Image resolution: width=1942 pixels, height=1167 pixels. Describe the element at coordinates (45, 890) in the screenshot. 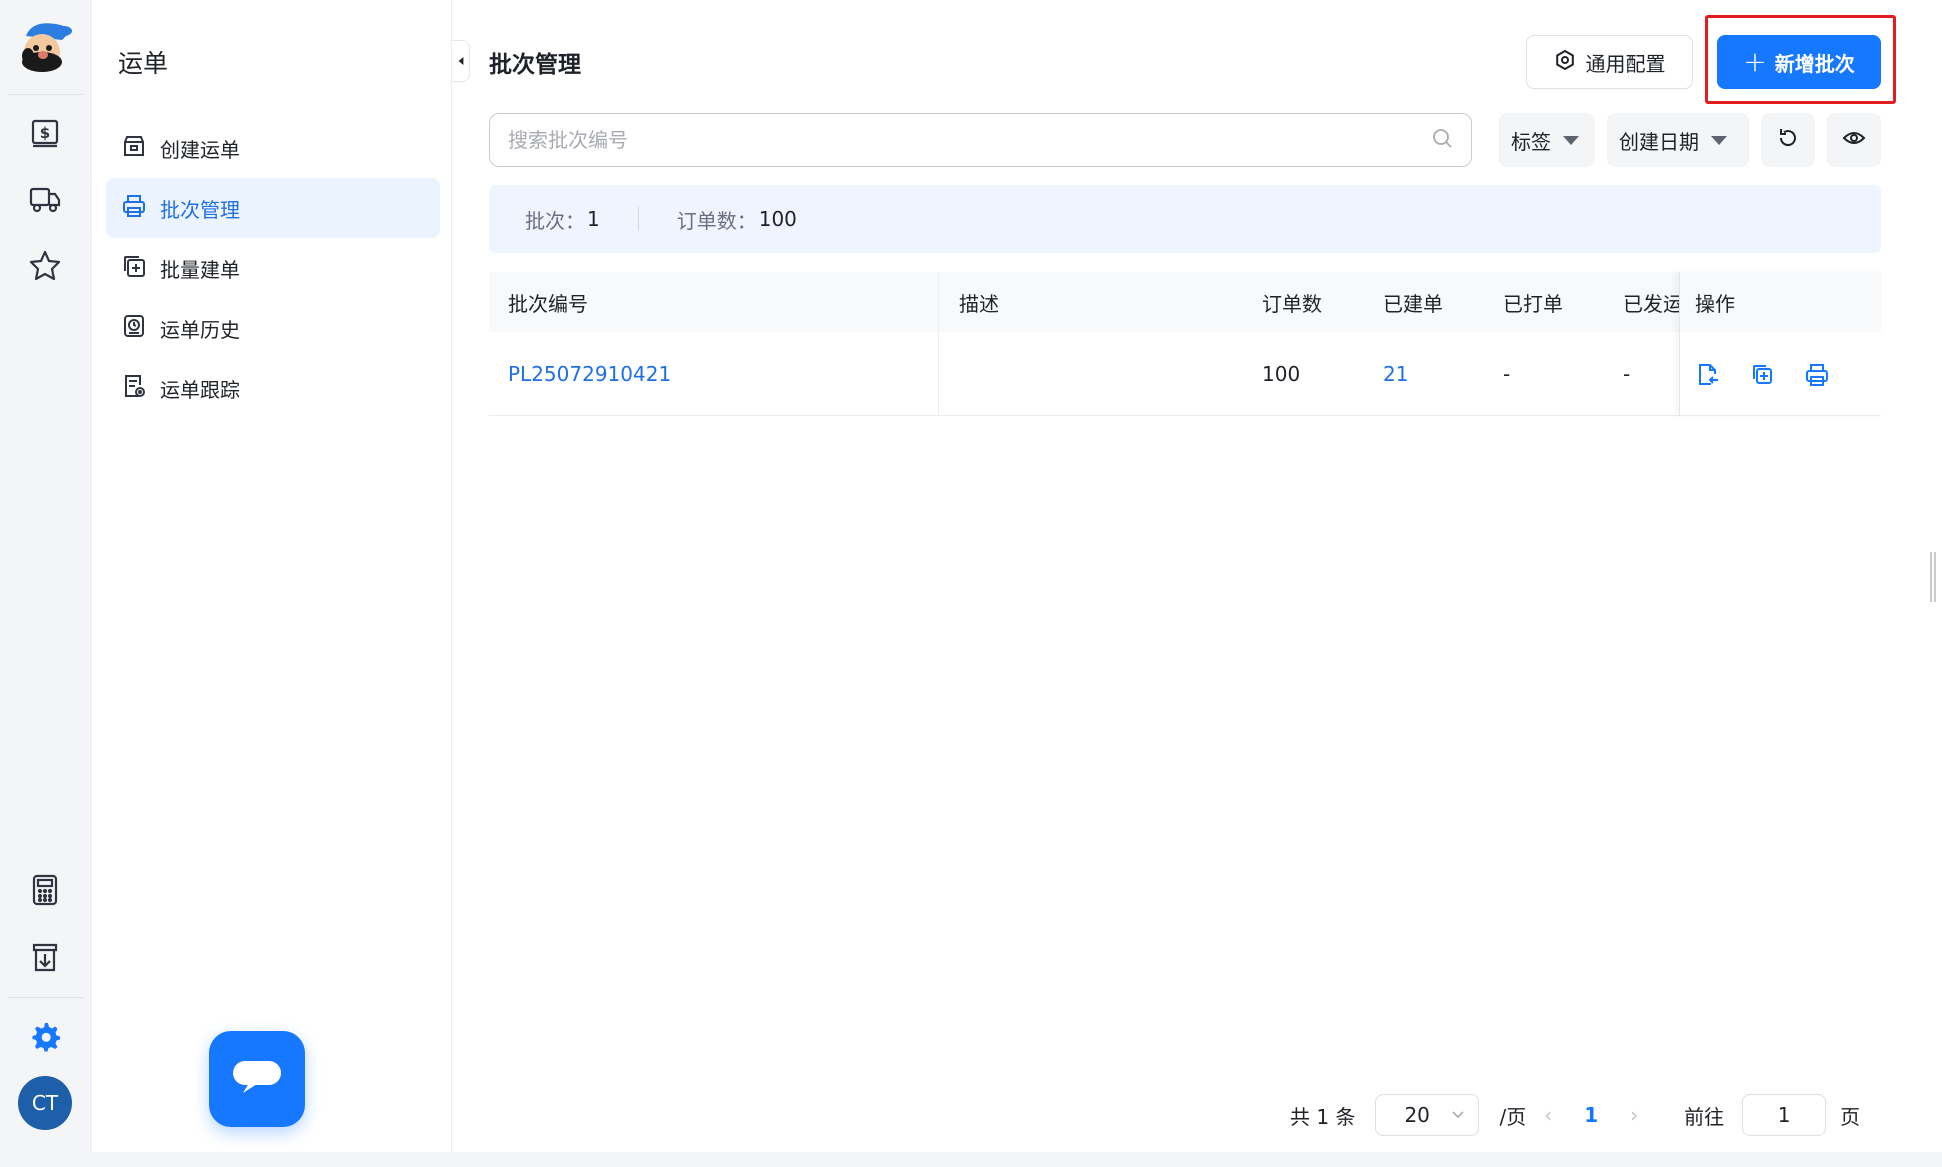

I see `calculator-icon` at that location.